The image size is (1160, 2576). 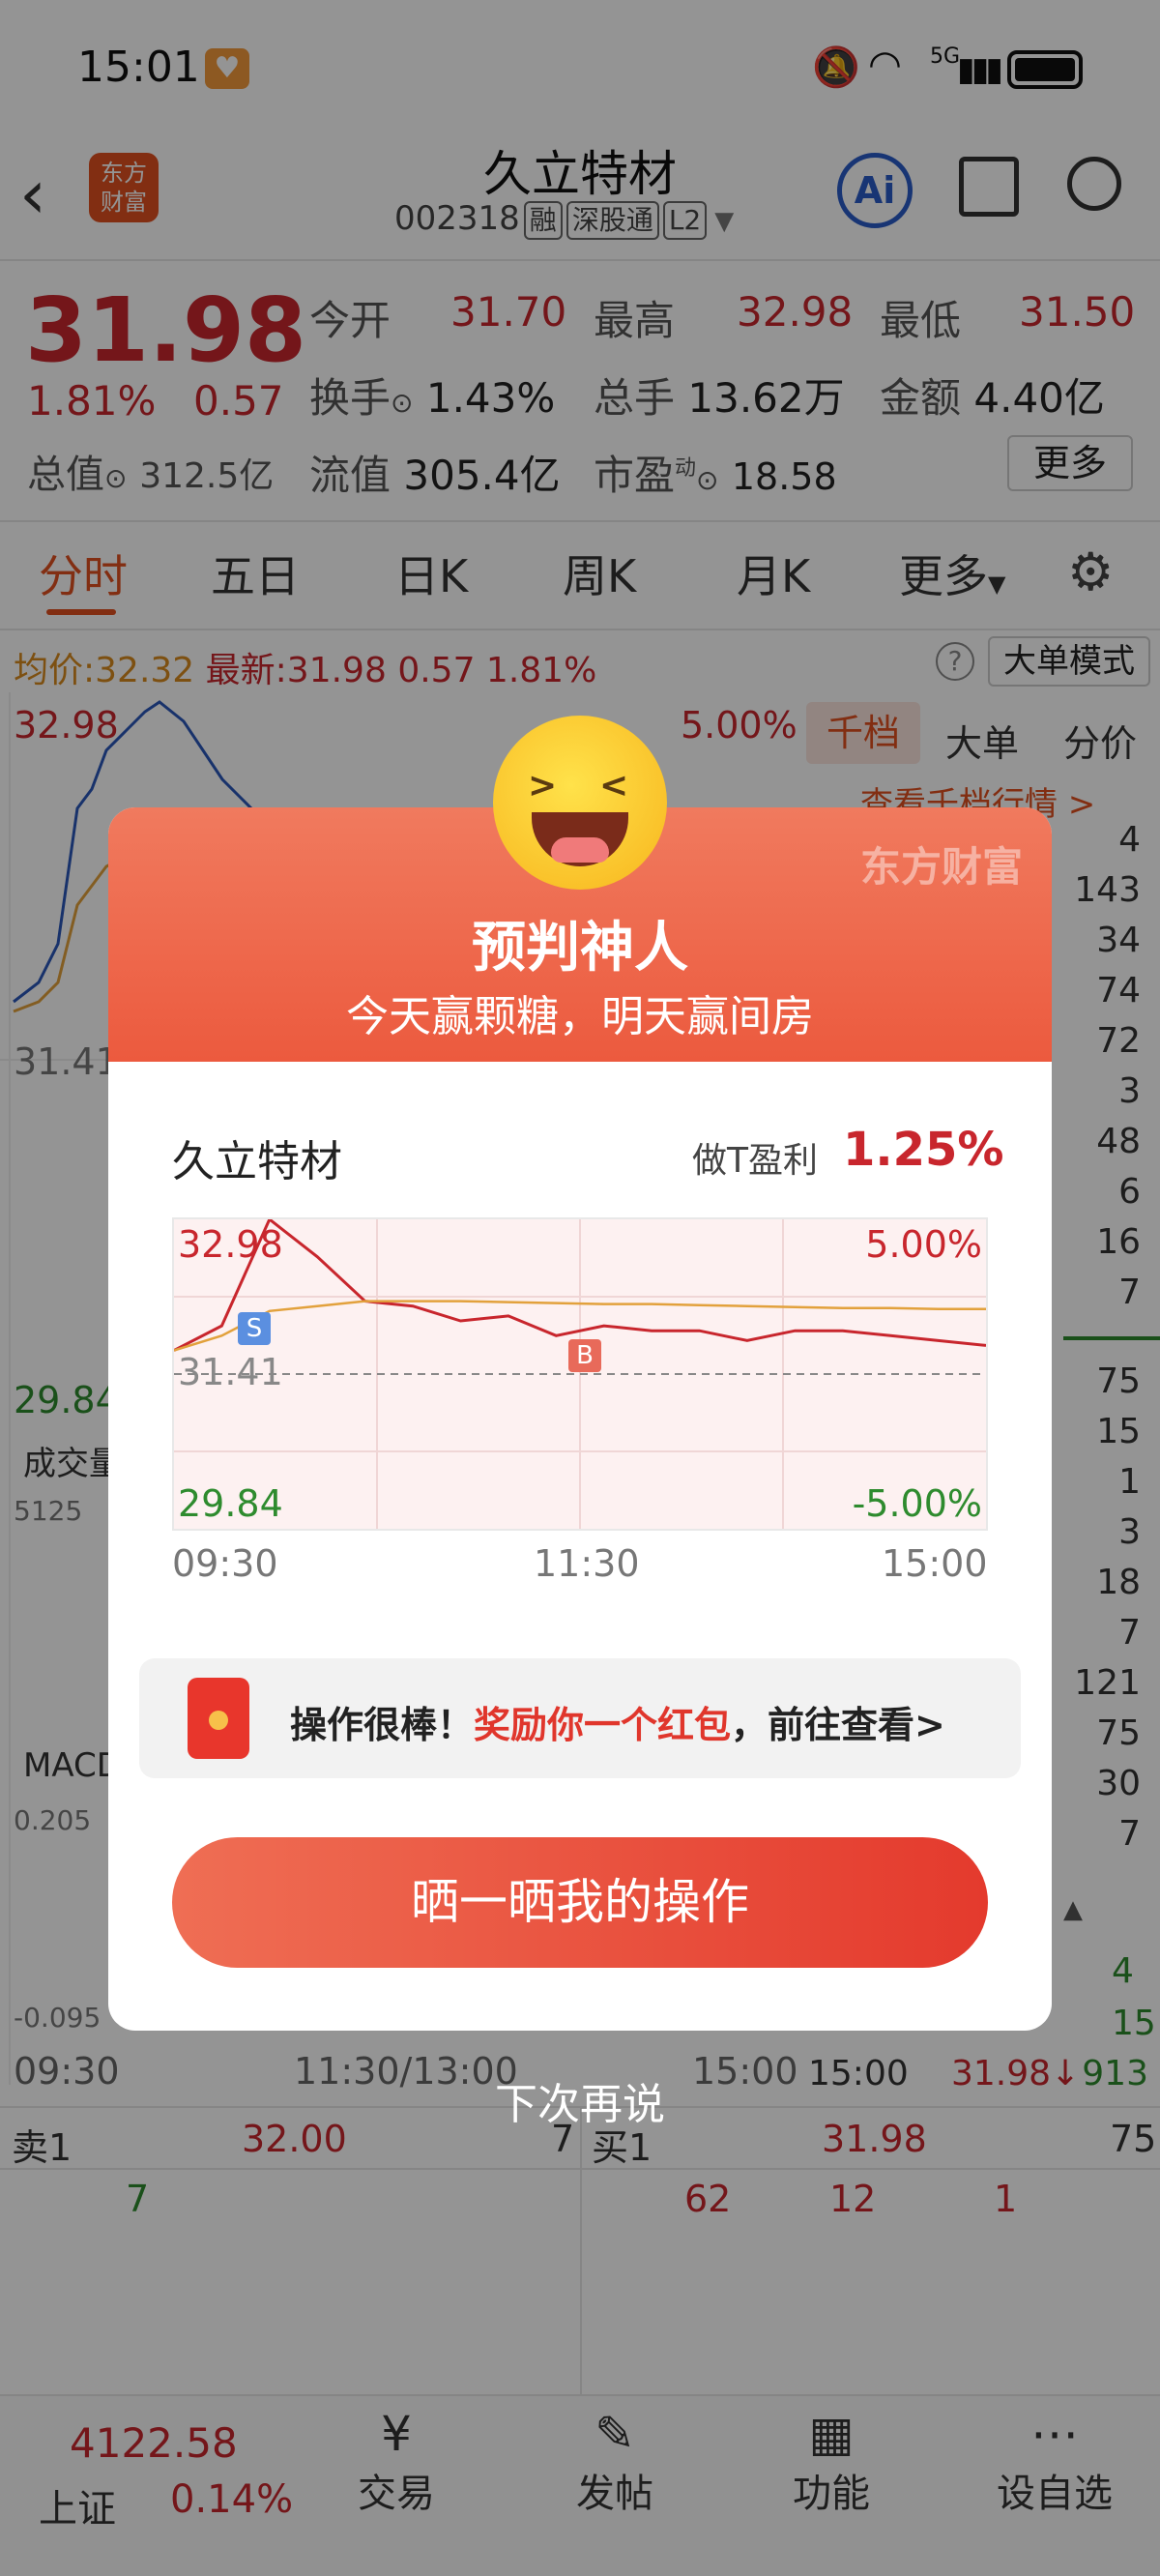 What do you see at coordinates (580, 1902) in the screenshot?
I see `share-operation-button: 晒一晒我的操作` at bounding box center [580, 1902].